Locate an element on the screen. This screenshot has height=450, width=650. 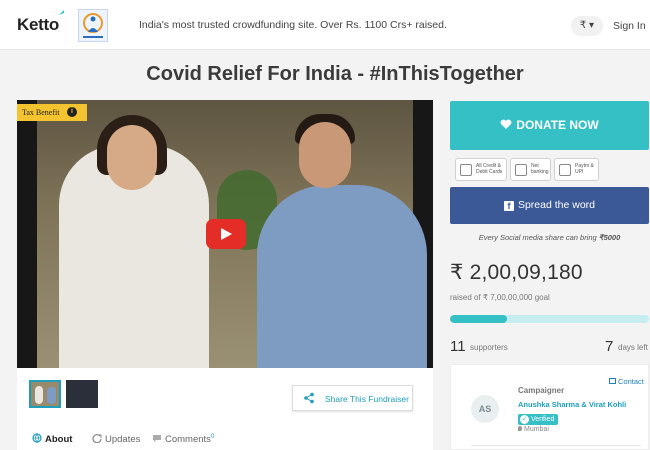
comment-icon is located at coordinates (157, 438).